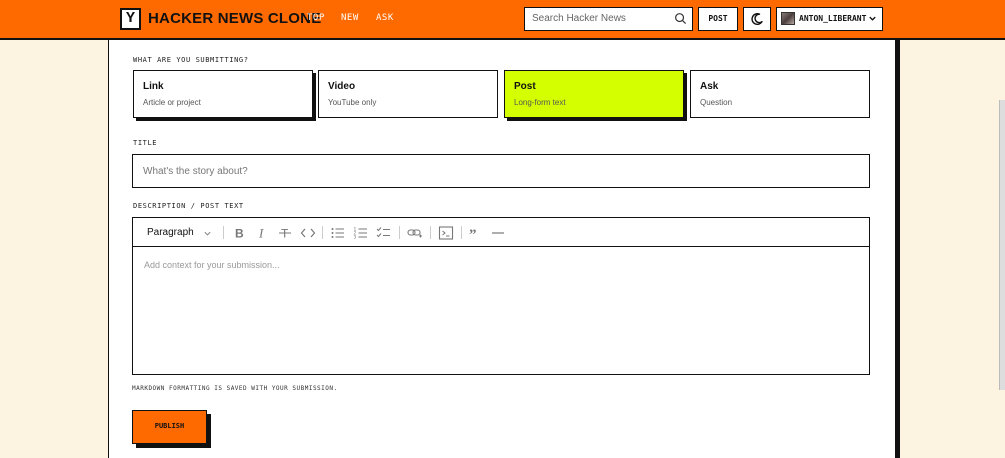 The image size is (1005, 458). Describe the element at coordinates (597, 18) in the screenshot. I see `search-input` at that location.